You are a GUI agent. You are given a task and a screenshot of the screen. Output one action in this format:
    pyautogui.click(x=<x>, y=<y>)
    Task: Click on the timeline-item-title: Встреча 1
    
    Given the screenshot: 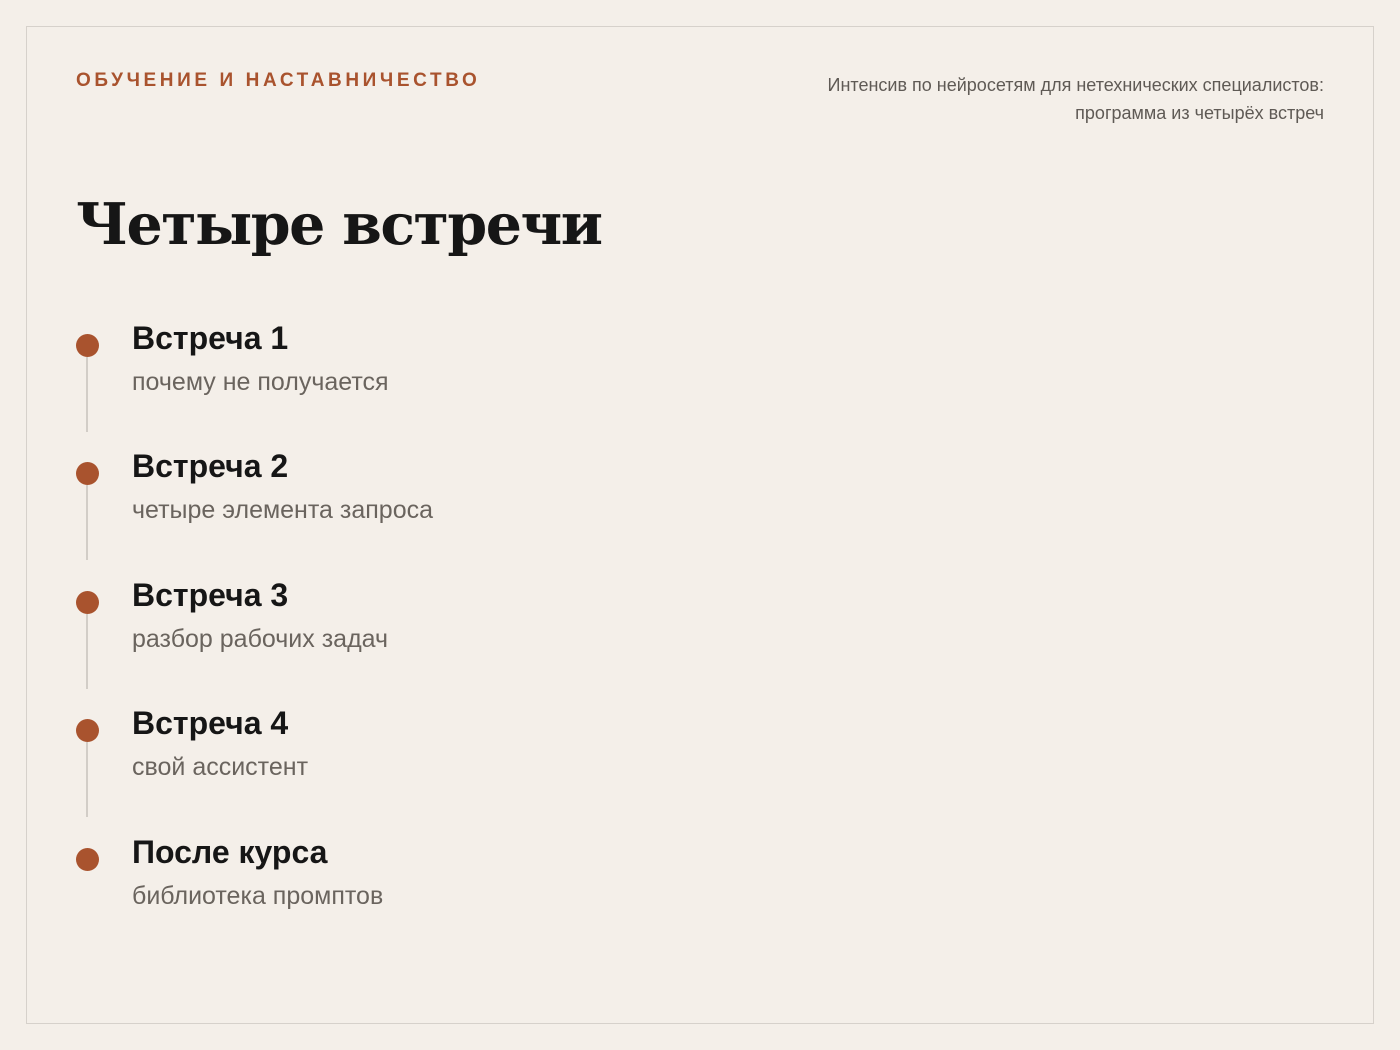 What is the action you would take?
    pyautogui.click(x=210, y=338)
    